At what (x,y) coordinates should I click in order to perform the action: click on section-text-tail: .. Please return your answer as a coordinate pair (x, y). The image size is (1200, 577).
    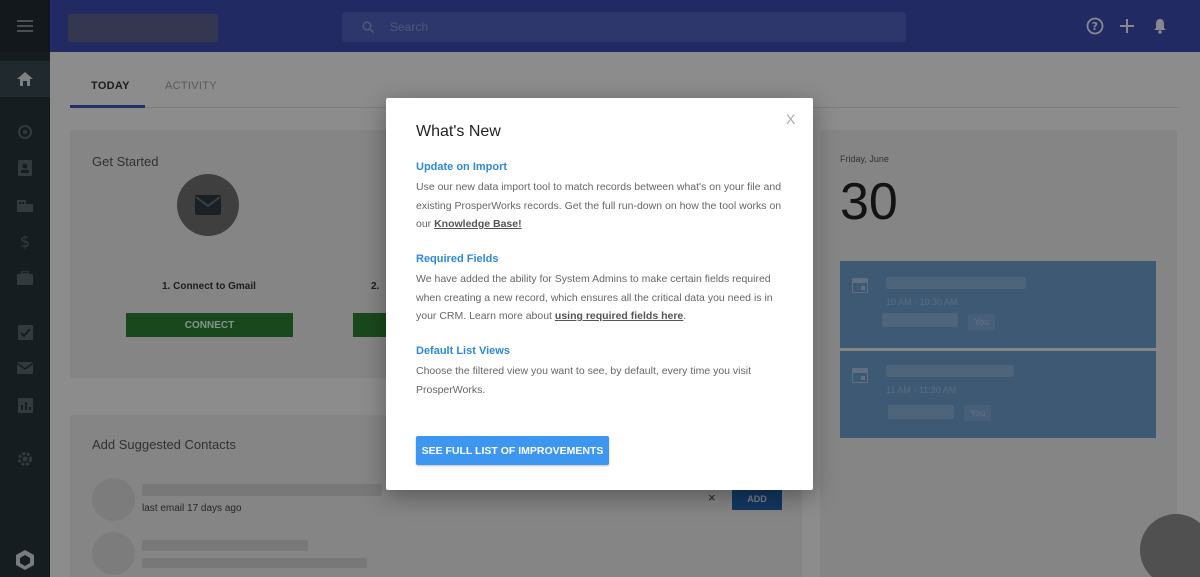
    Looking at the image, I should click on (685, 316).